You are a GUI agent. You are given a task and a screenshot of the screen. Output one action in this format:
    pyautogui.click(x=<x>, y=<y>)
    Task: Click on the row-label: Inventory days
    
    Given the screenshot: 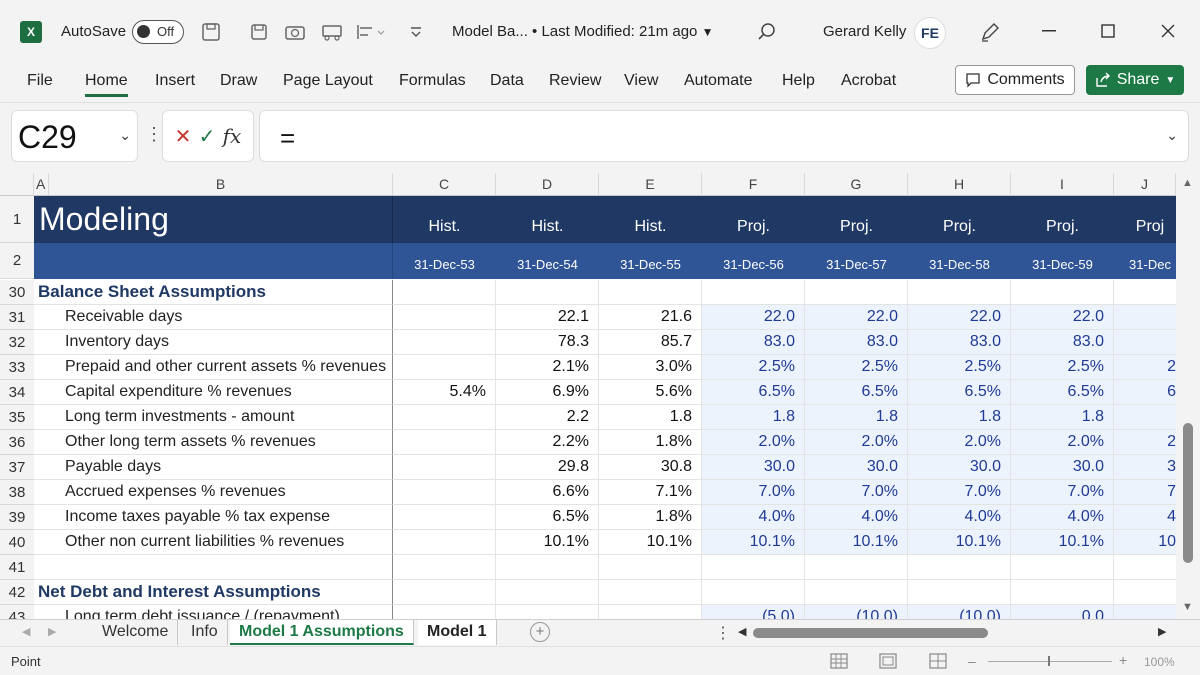 What is the action you would take?
    pyautogui.click(x=221, y=342)
    